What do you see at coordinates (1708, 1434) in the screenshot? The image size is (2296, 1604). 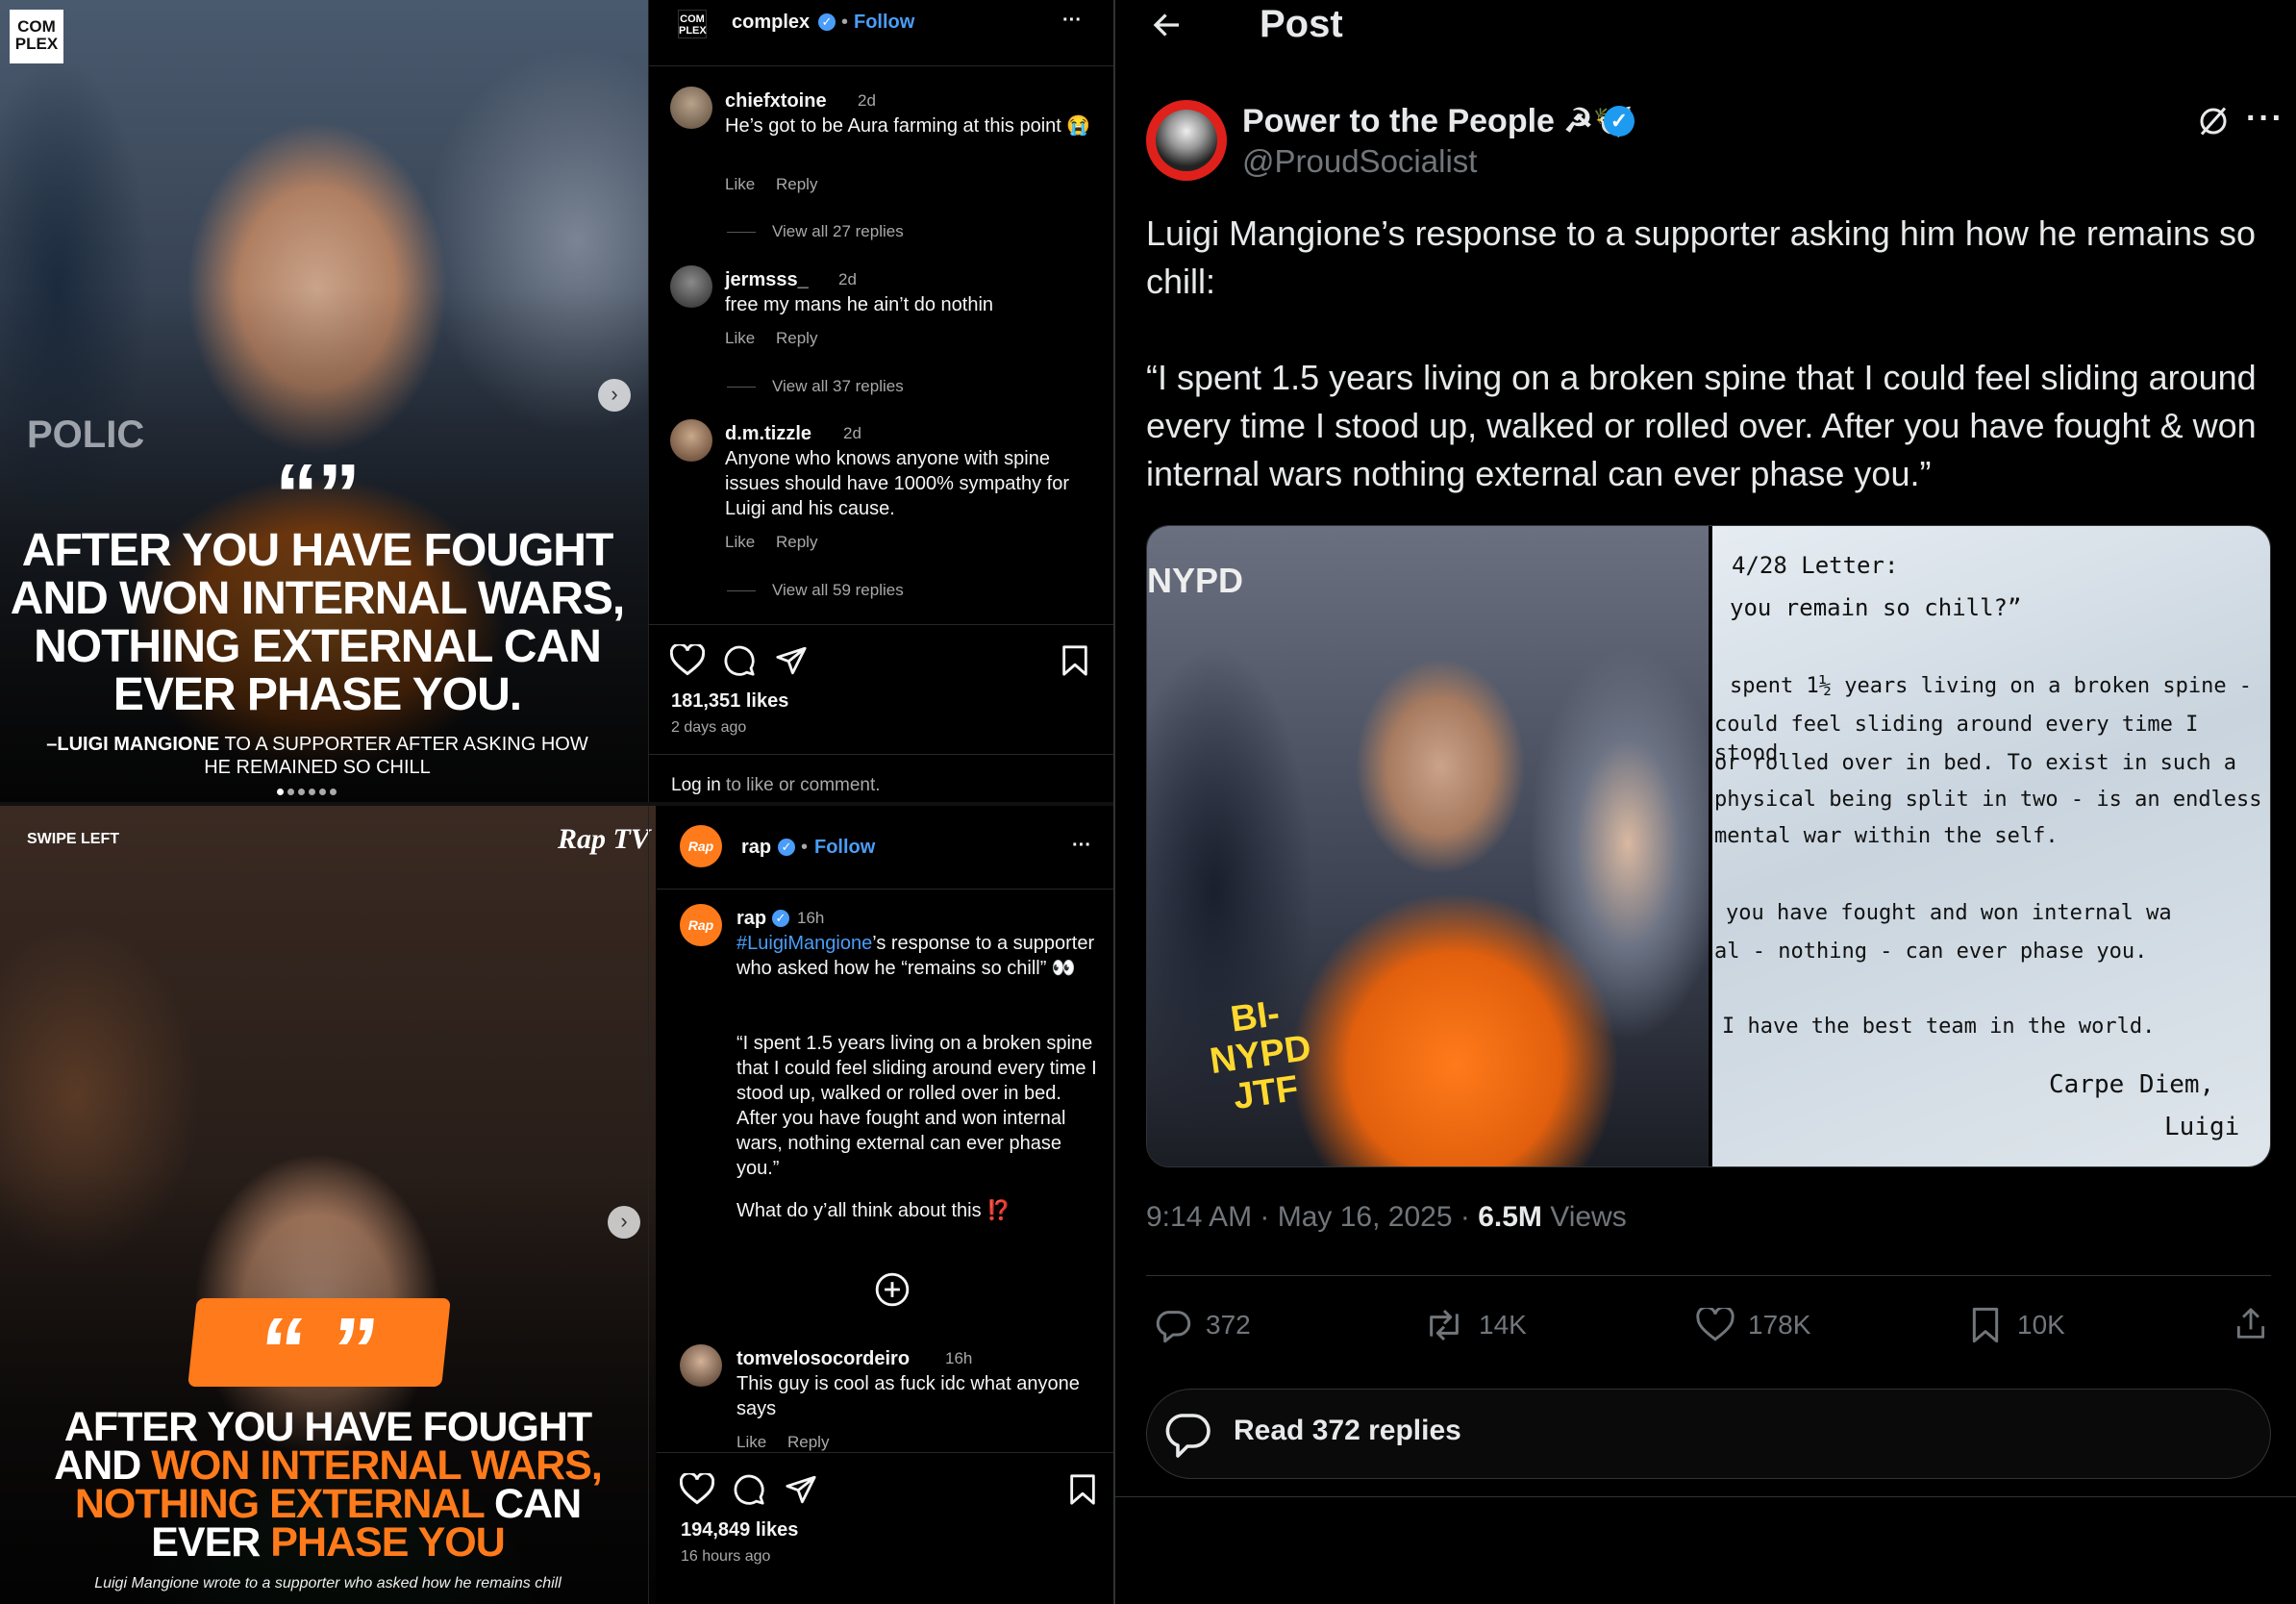 I see `read-replies-button: Read 372 replies` at bounding box center [1708, 1434].